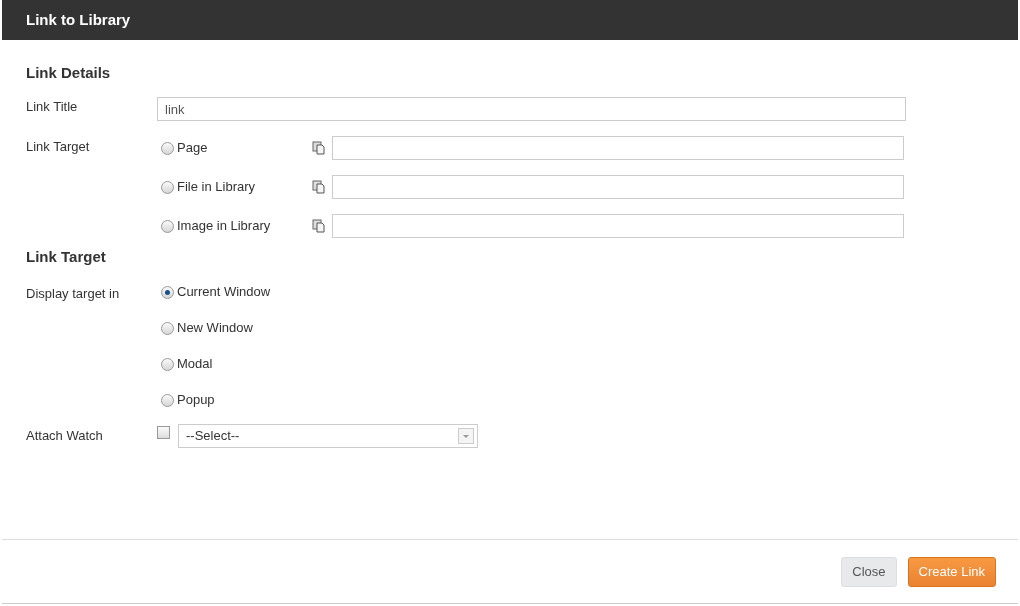 The width and height of the screenshot is (1020, 606). I want to click on field-label: Link Title, so click(52, 107).